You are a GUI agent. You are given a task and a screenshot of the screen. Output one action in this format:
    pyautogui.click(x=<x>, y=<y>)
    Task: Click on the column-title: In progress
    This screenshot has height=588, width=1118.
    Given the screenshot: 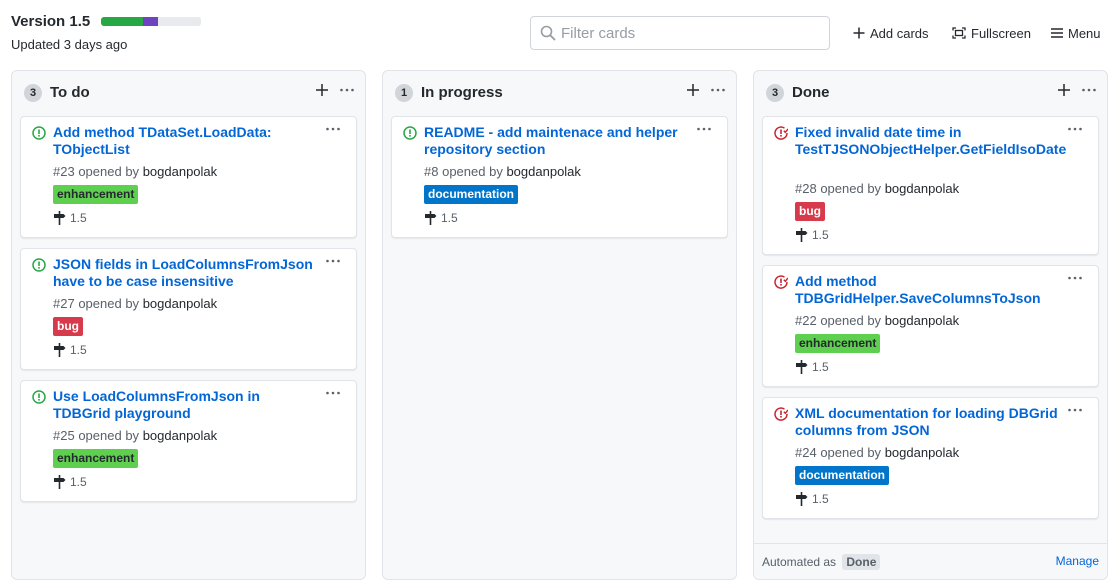 What is the action you would take?
    pyautogui.click(x=462, y=92)
    